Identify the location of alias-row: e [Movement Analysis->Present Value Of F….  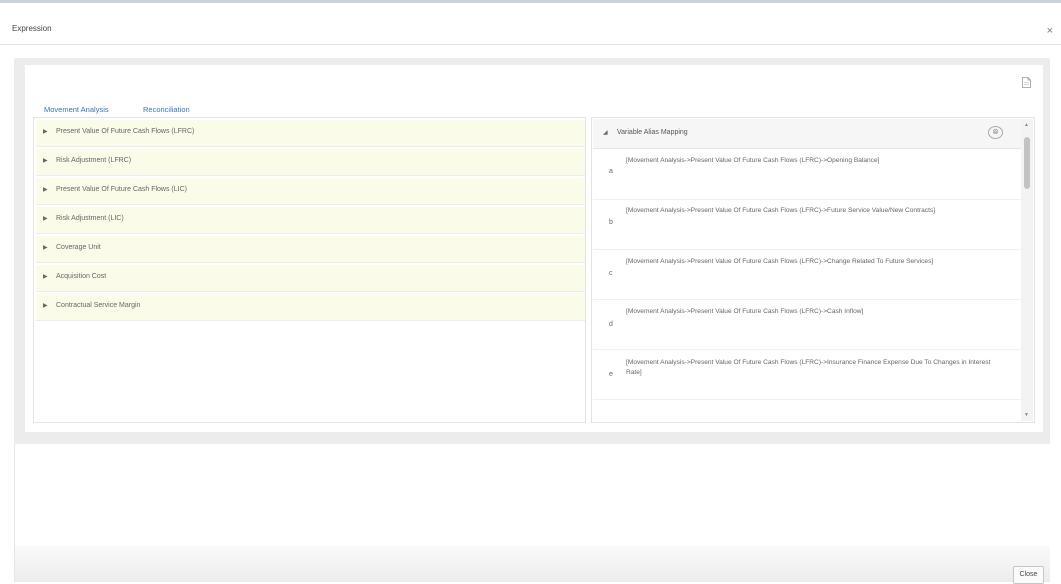
(807, 375).